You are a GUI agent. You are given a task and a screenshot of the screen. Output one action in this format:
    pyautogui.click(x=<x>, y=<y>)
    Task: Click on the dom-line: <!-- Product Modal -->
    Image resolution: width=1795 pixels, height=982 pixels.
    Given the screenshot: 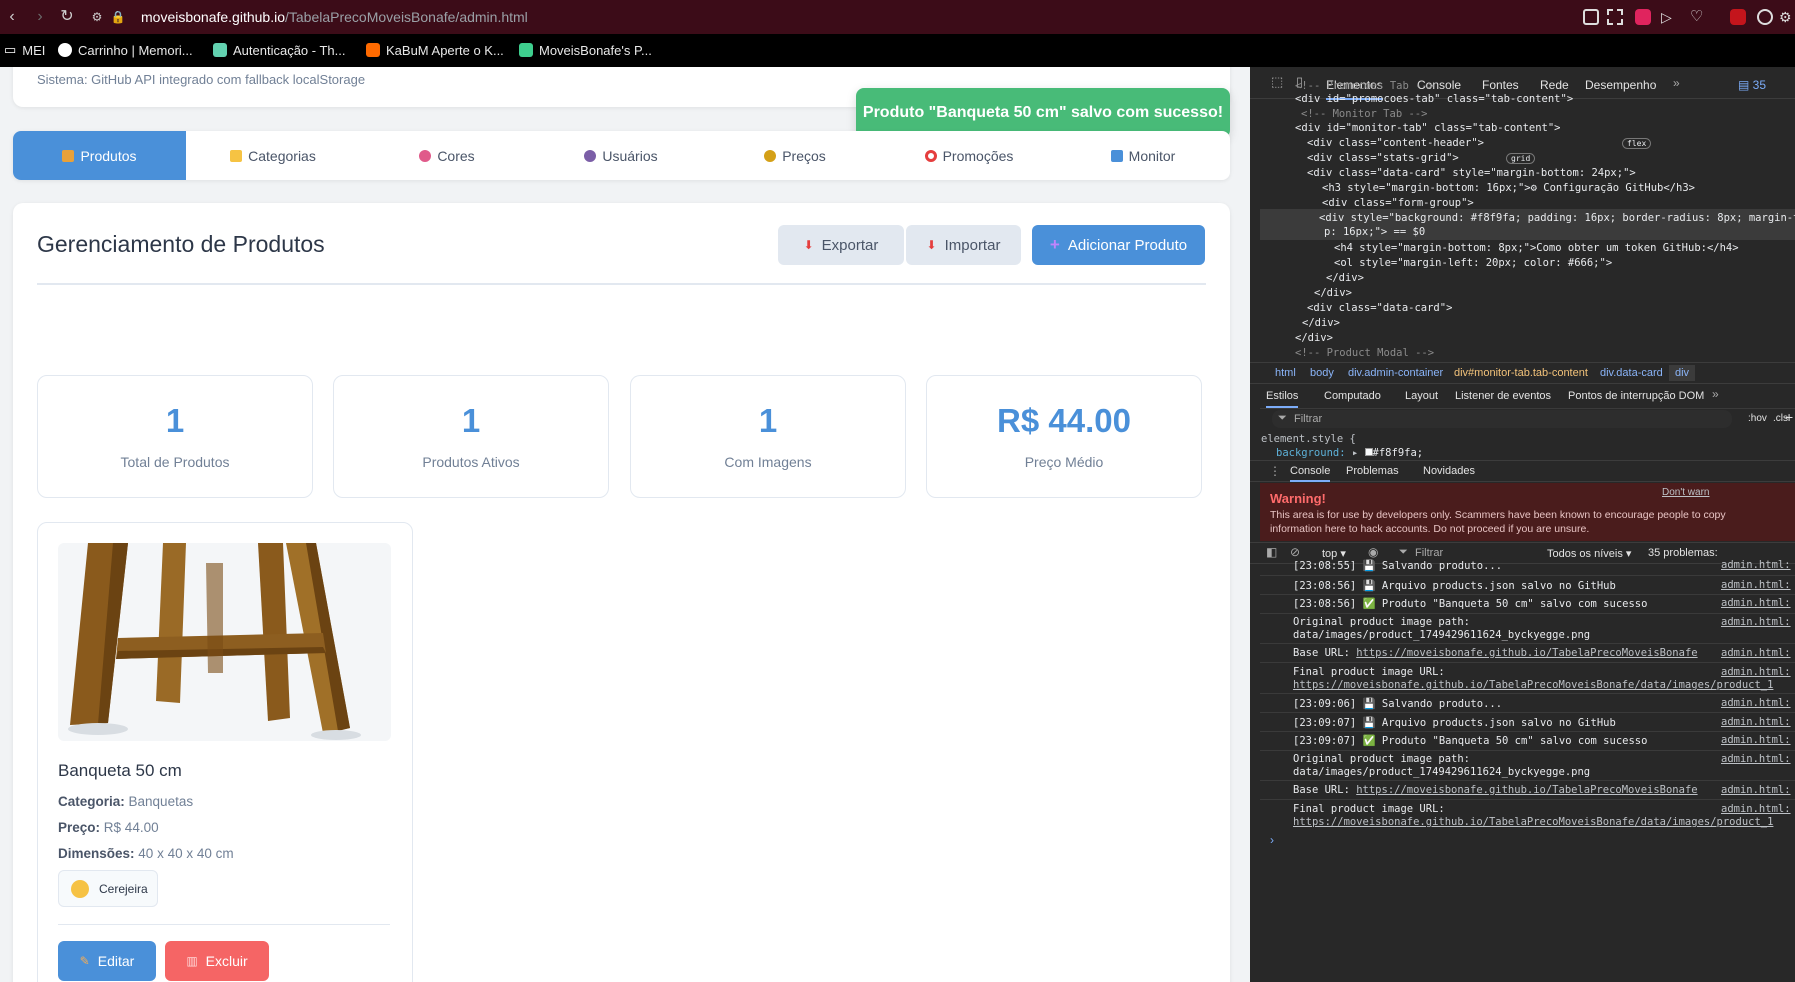 What is the action you would take?
    pyautogui.click(x=1364, y=353)
    